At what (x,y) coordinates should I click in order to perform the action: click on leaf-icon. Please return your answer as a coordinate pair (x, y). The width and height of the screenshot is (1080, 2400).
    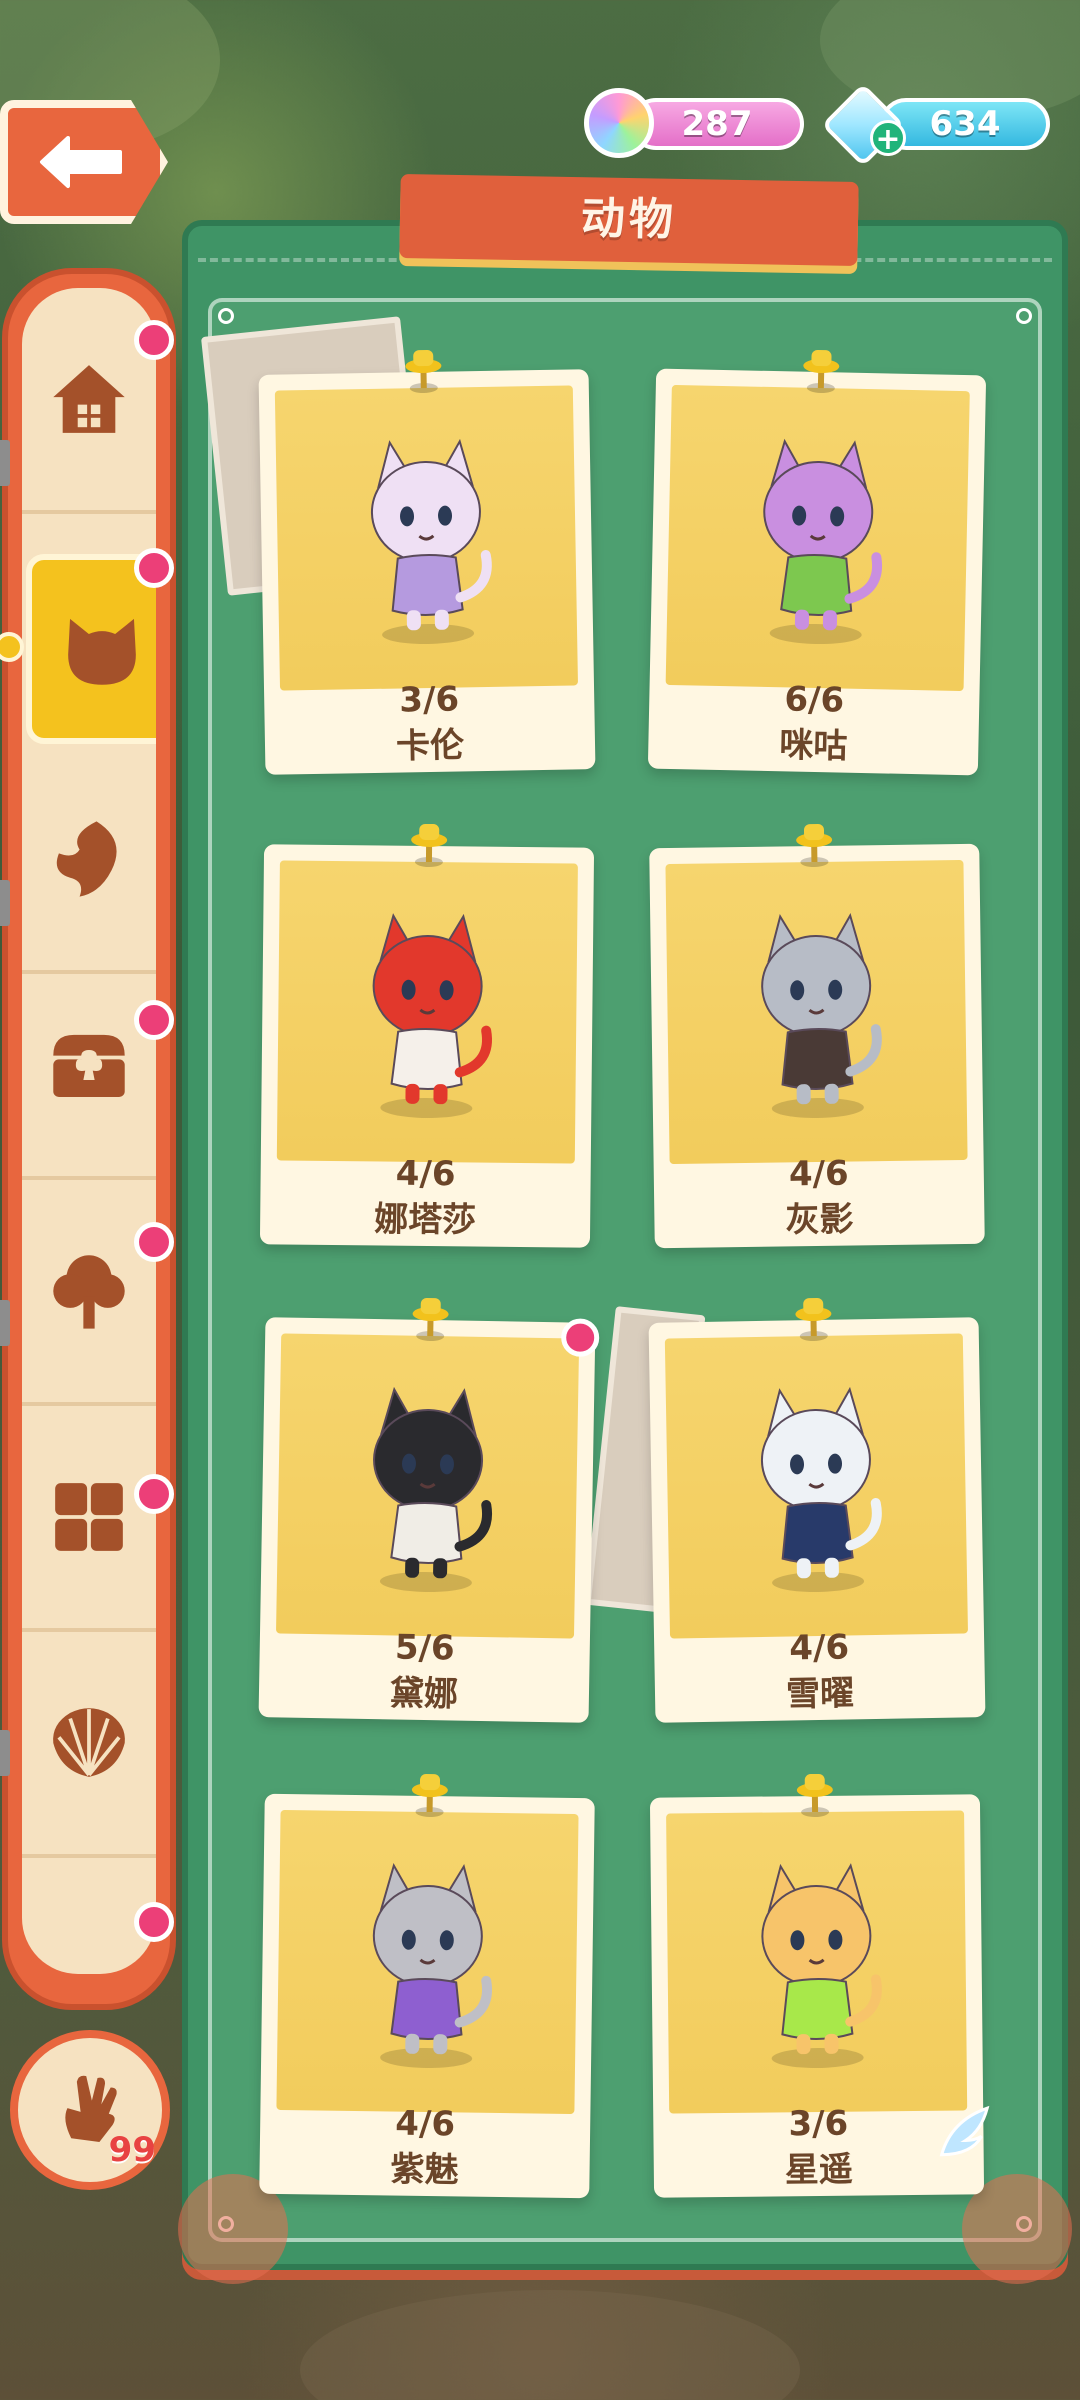
    Looking at the image, I should click on (89, 859).